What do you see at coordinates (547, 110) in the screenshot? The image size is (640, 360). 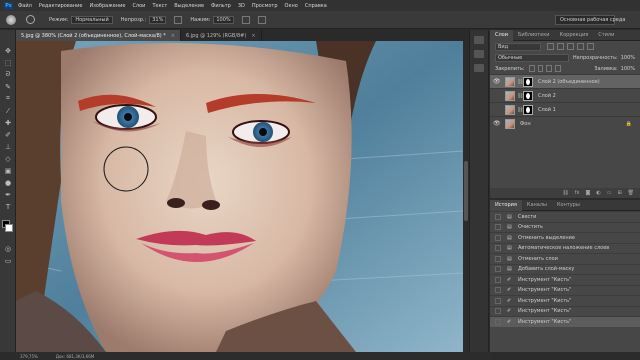 I see `layer-name: Слой 1` at bounding box center [547, 110].